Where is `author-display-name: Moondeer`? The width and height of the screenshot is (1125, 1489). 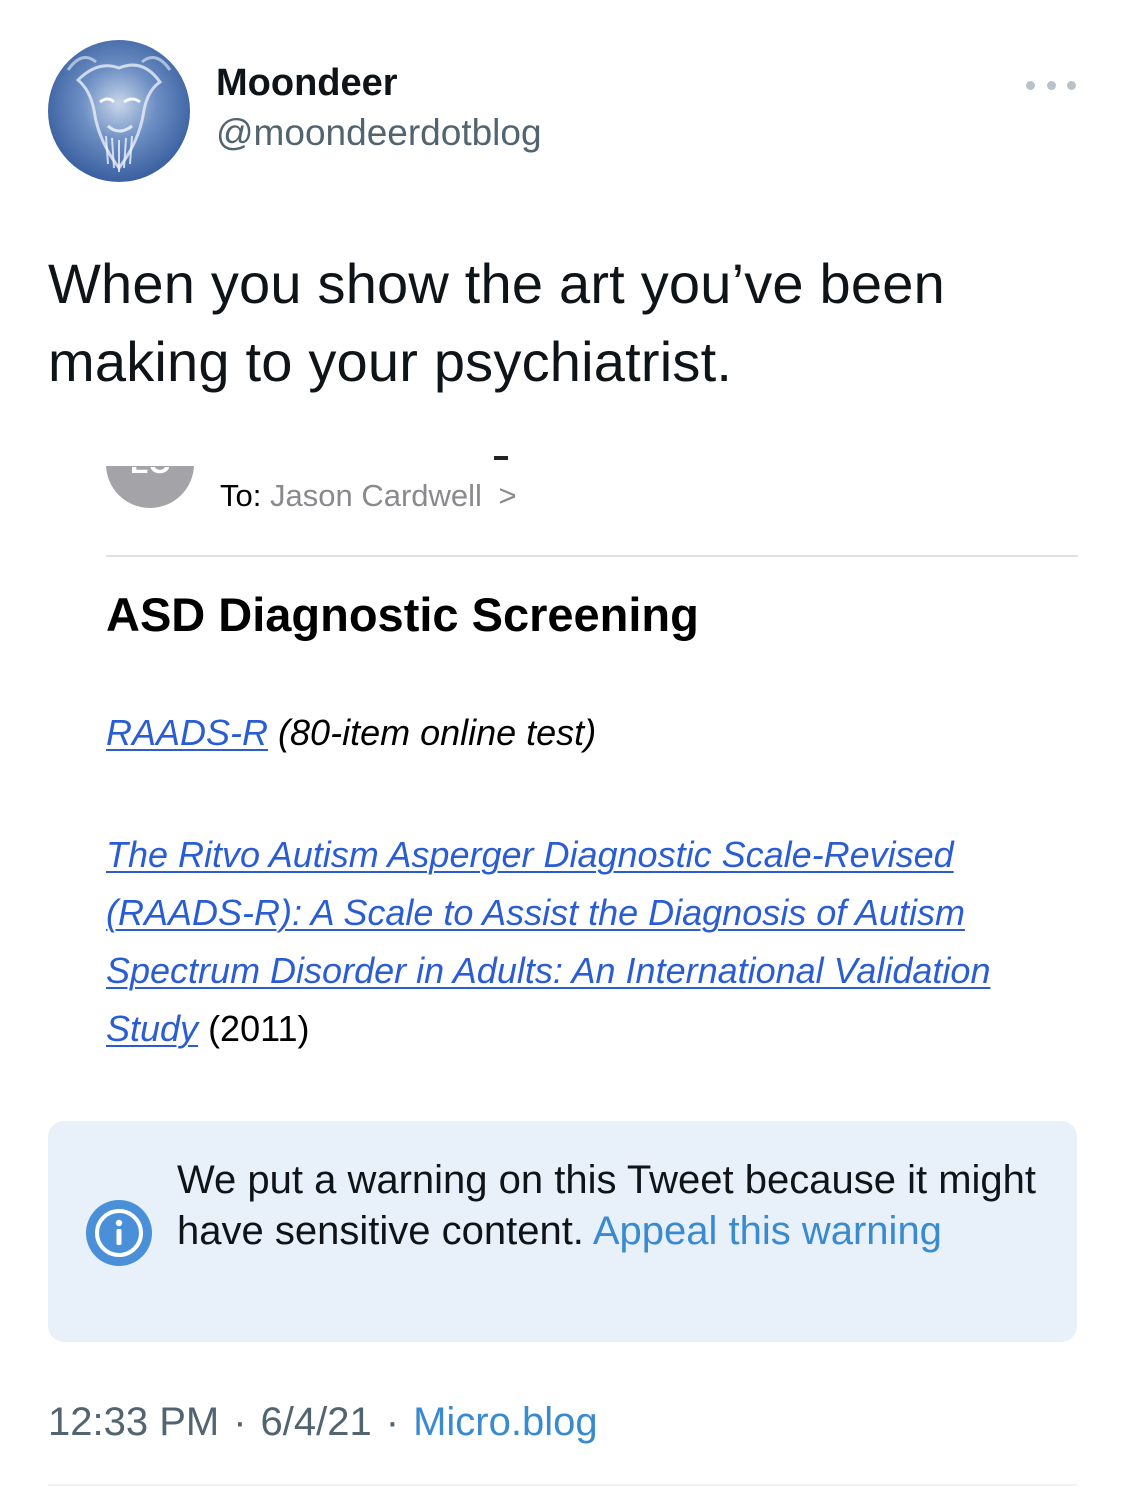 author-display-name: Moondeer is located at coordinates (307, 83).